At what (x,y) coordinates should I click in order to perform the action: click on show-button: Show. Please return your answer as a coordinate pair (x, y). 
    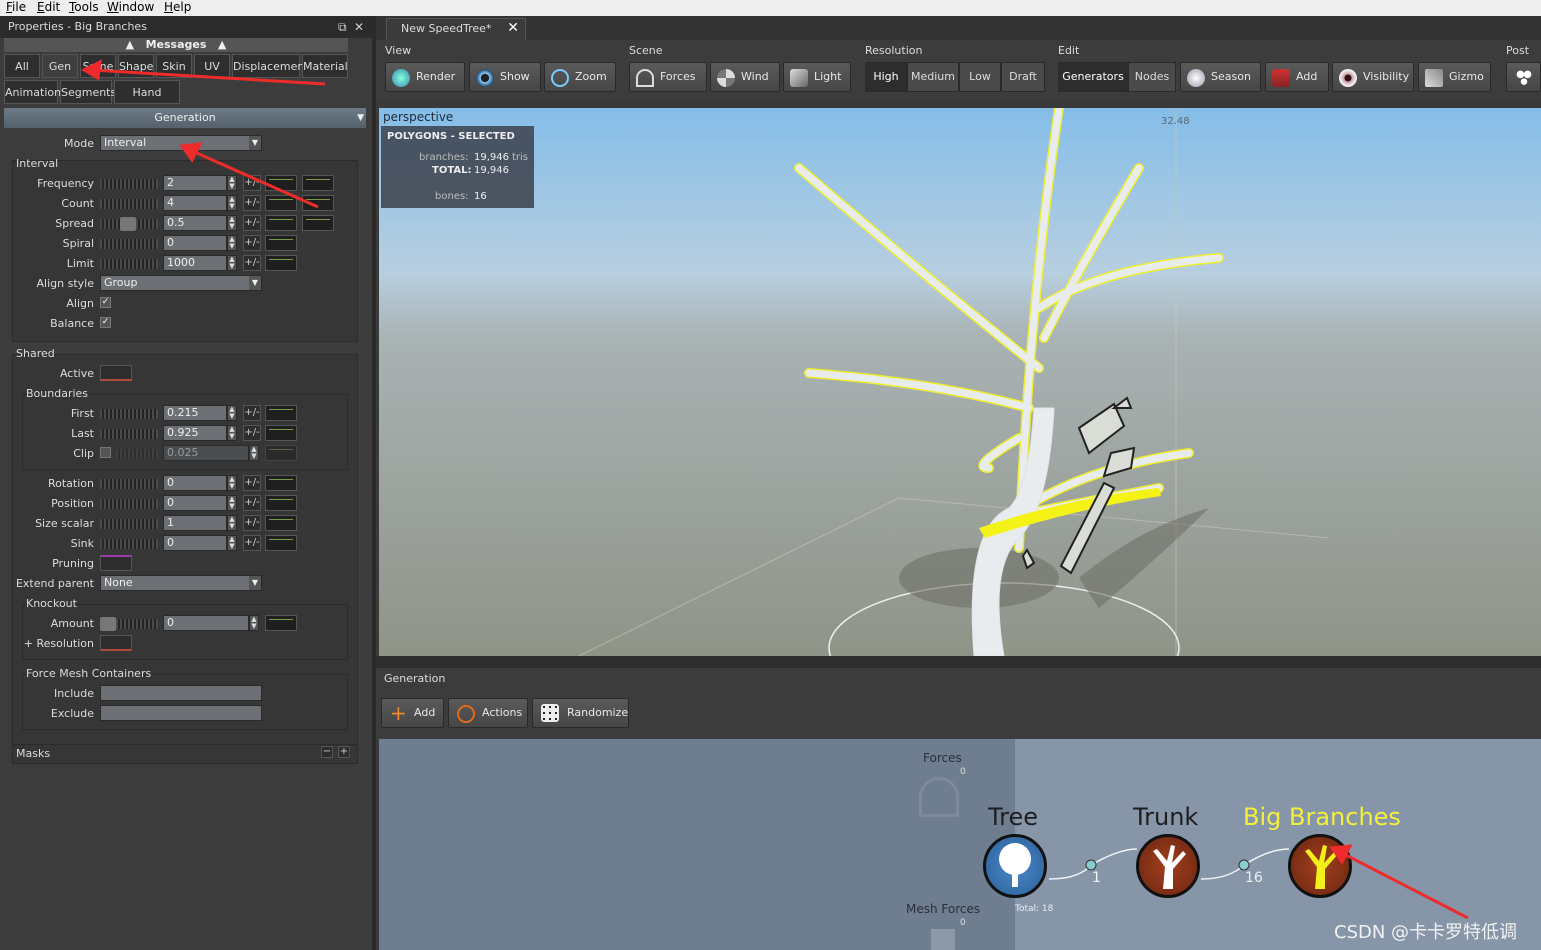
    Looking at the image, I should click on (505, 77).